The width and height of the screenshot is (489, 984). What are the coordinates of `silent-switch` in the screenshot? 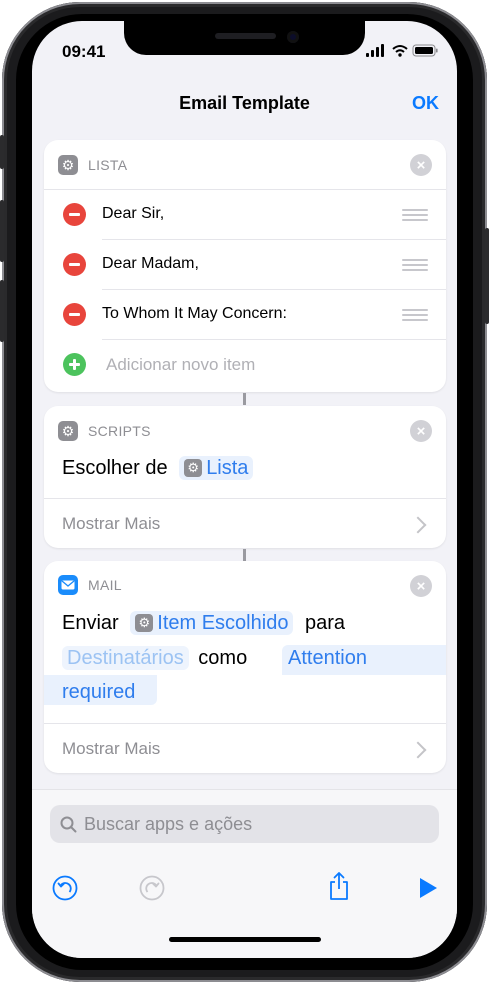 It's located at (2, 152).